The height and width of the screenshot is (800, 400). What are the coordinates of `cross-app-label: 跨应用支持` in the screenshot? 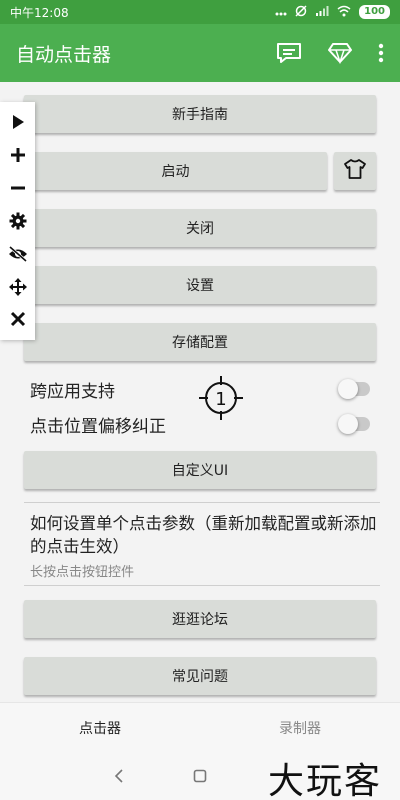 It's located at (72, 391).